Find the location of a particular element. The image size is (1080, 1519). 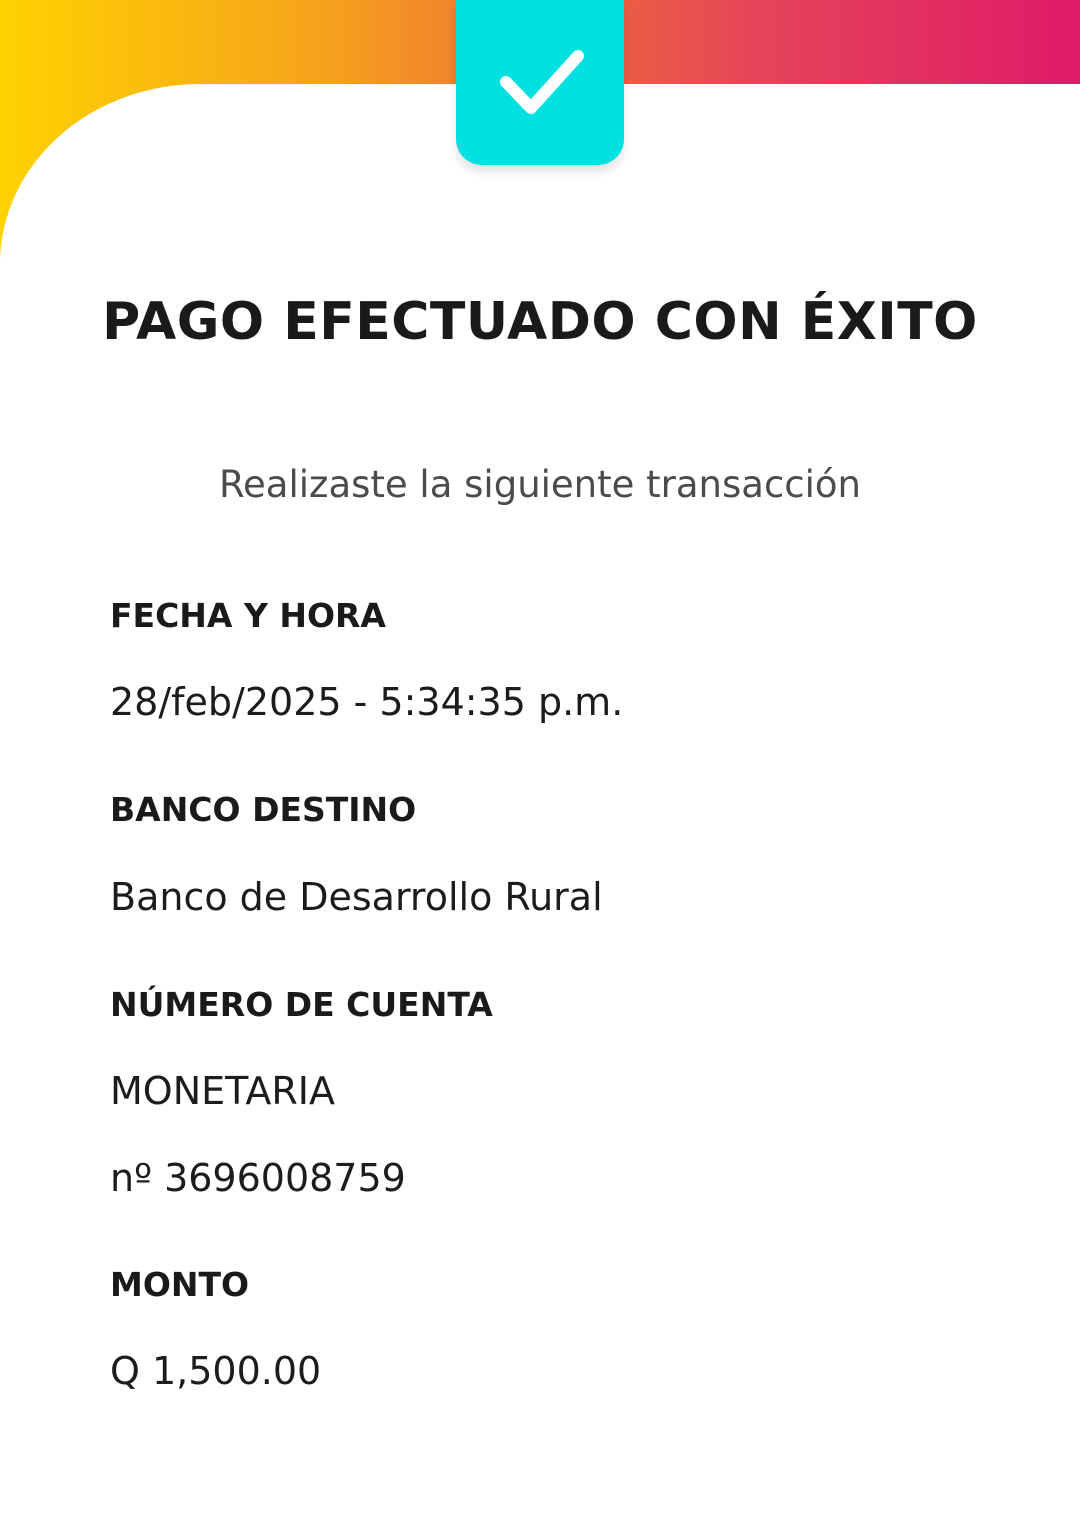

fecha-value: 28/feb/2025 - 5:34:35 p.m. is located at coordinates (367, 702).